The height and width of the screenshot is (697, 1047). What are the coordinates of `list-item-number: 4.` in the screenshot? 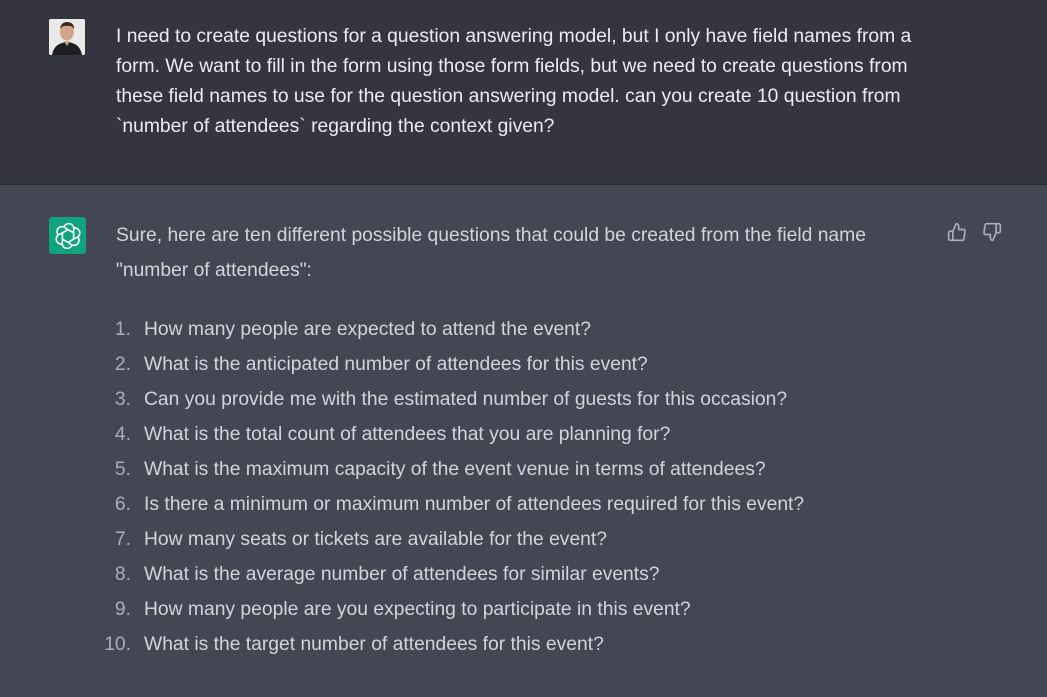 It's located at (122, 434).